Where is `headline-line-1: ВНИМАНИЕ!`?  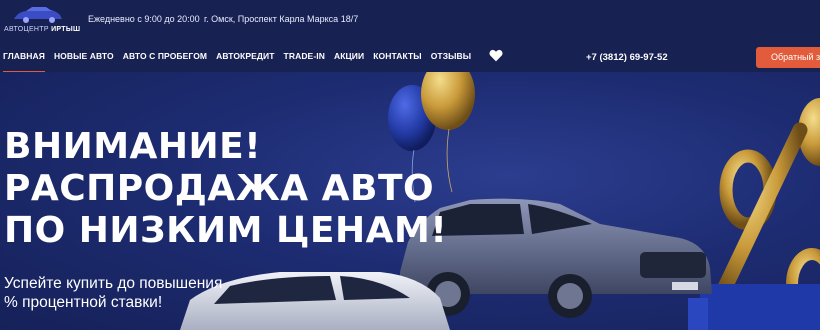
headline-line-1: ВНИМАНИЕ! is located at coordinates (133, 146).